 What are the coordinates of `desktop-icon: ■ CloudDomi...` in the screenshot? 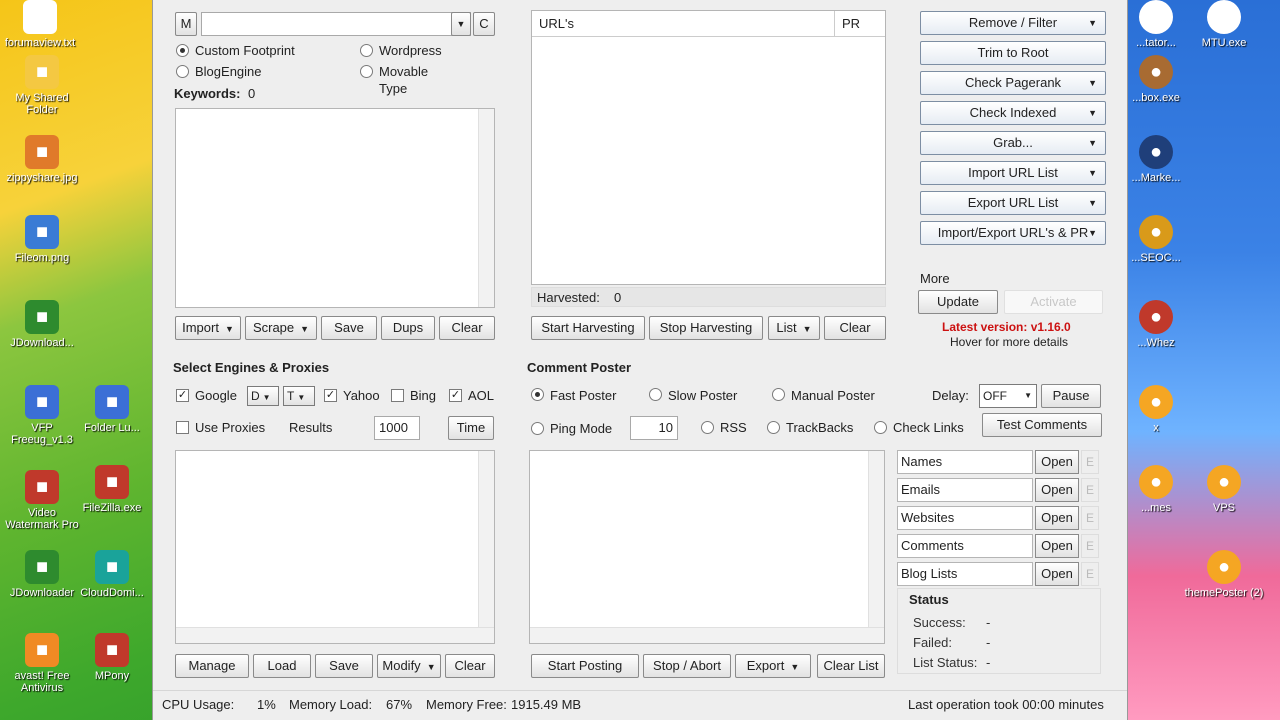 It's located at (112, 574).